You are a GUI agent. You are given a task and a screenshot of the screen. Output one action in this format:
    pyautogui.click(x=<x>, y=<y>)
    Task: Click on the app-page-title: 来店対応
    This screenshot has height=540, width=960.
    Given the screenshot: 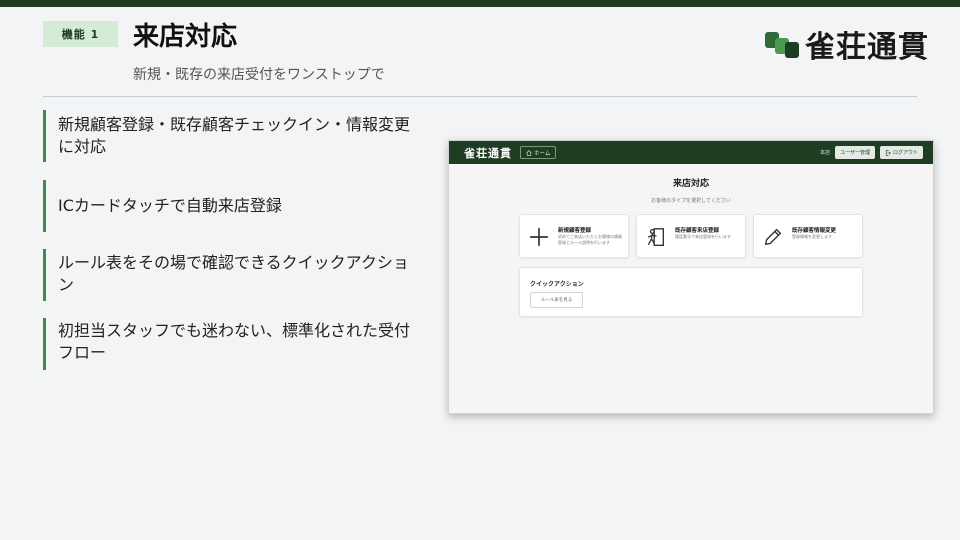 What is the action you would take?
    pyautogui.click(x=690, y=184)
    